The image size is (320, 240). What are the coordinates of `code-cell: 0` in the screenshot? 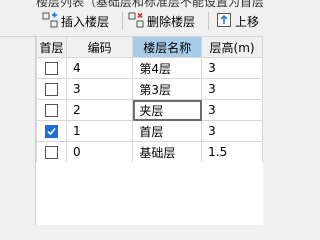 It's located at (99, 152).